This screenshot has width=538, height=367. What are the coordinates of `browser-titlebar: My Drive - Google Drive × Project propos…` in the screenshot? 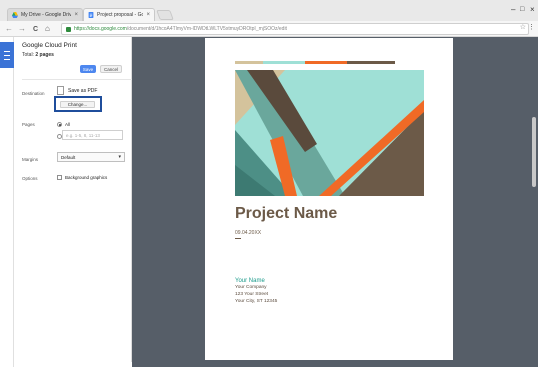 It's located at (269, 10).